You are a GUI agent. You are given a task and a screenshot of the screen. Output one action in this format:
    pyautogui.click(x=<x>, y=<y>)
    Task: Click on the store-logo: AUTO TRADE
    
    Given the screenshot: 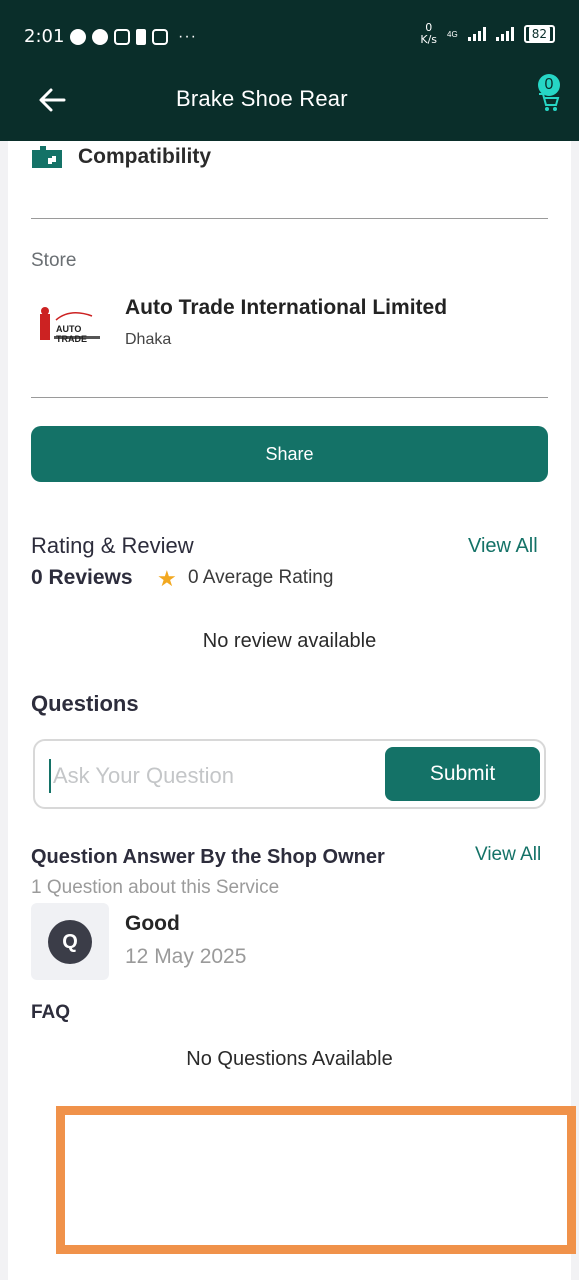 What is the action you would take?
    pyautogui.click(x=69, y=325)
    